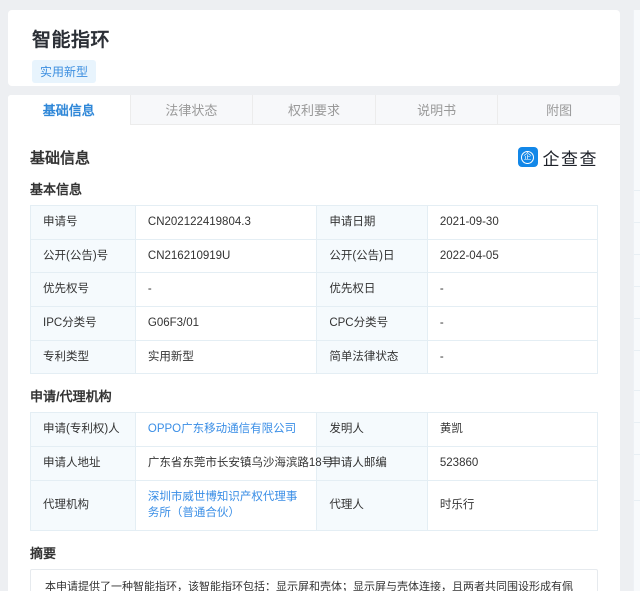  Describe the element at coordinates (372, 290) in the screenshot. I see `field-label: 优先权日` at that location.